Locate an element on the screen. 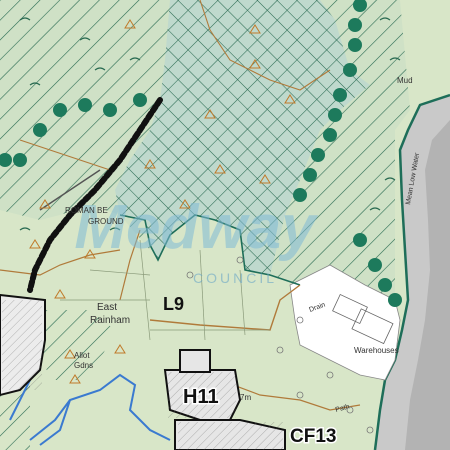 The height and width of the screenshot is (450, 450). policy-cf13: CF13 is located at coordinates (313, 436).